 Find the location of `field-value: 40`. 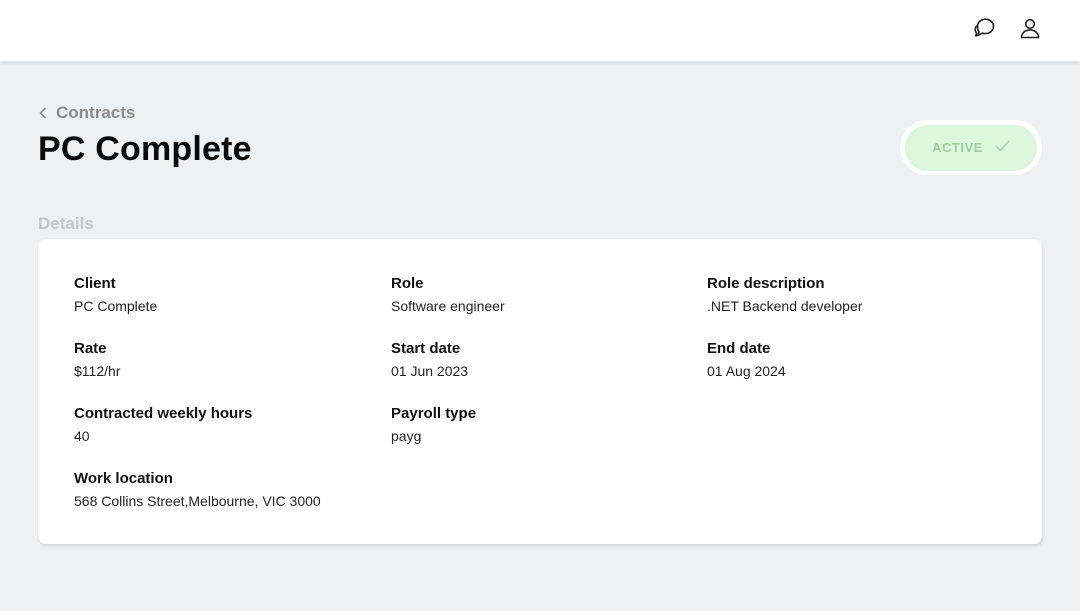

field-value: 40 is located at coordinates (82, 436).